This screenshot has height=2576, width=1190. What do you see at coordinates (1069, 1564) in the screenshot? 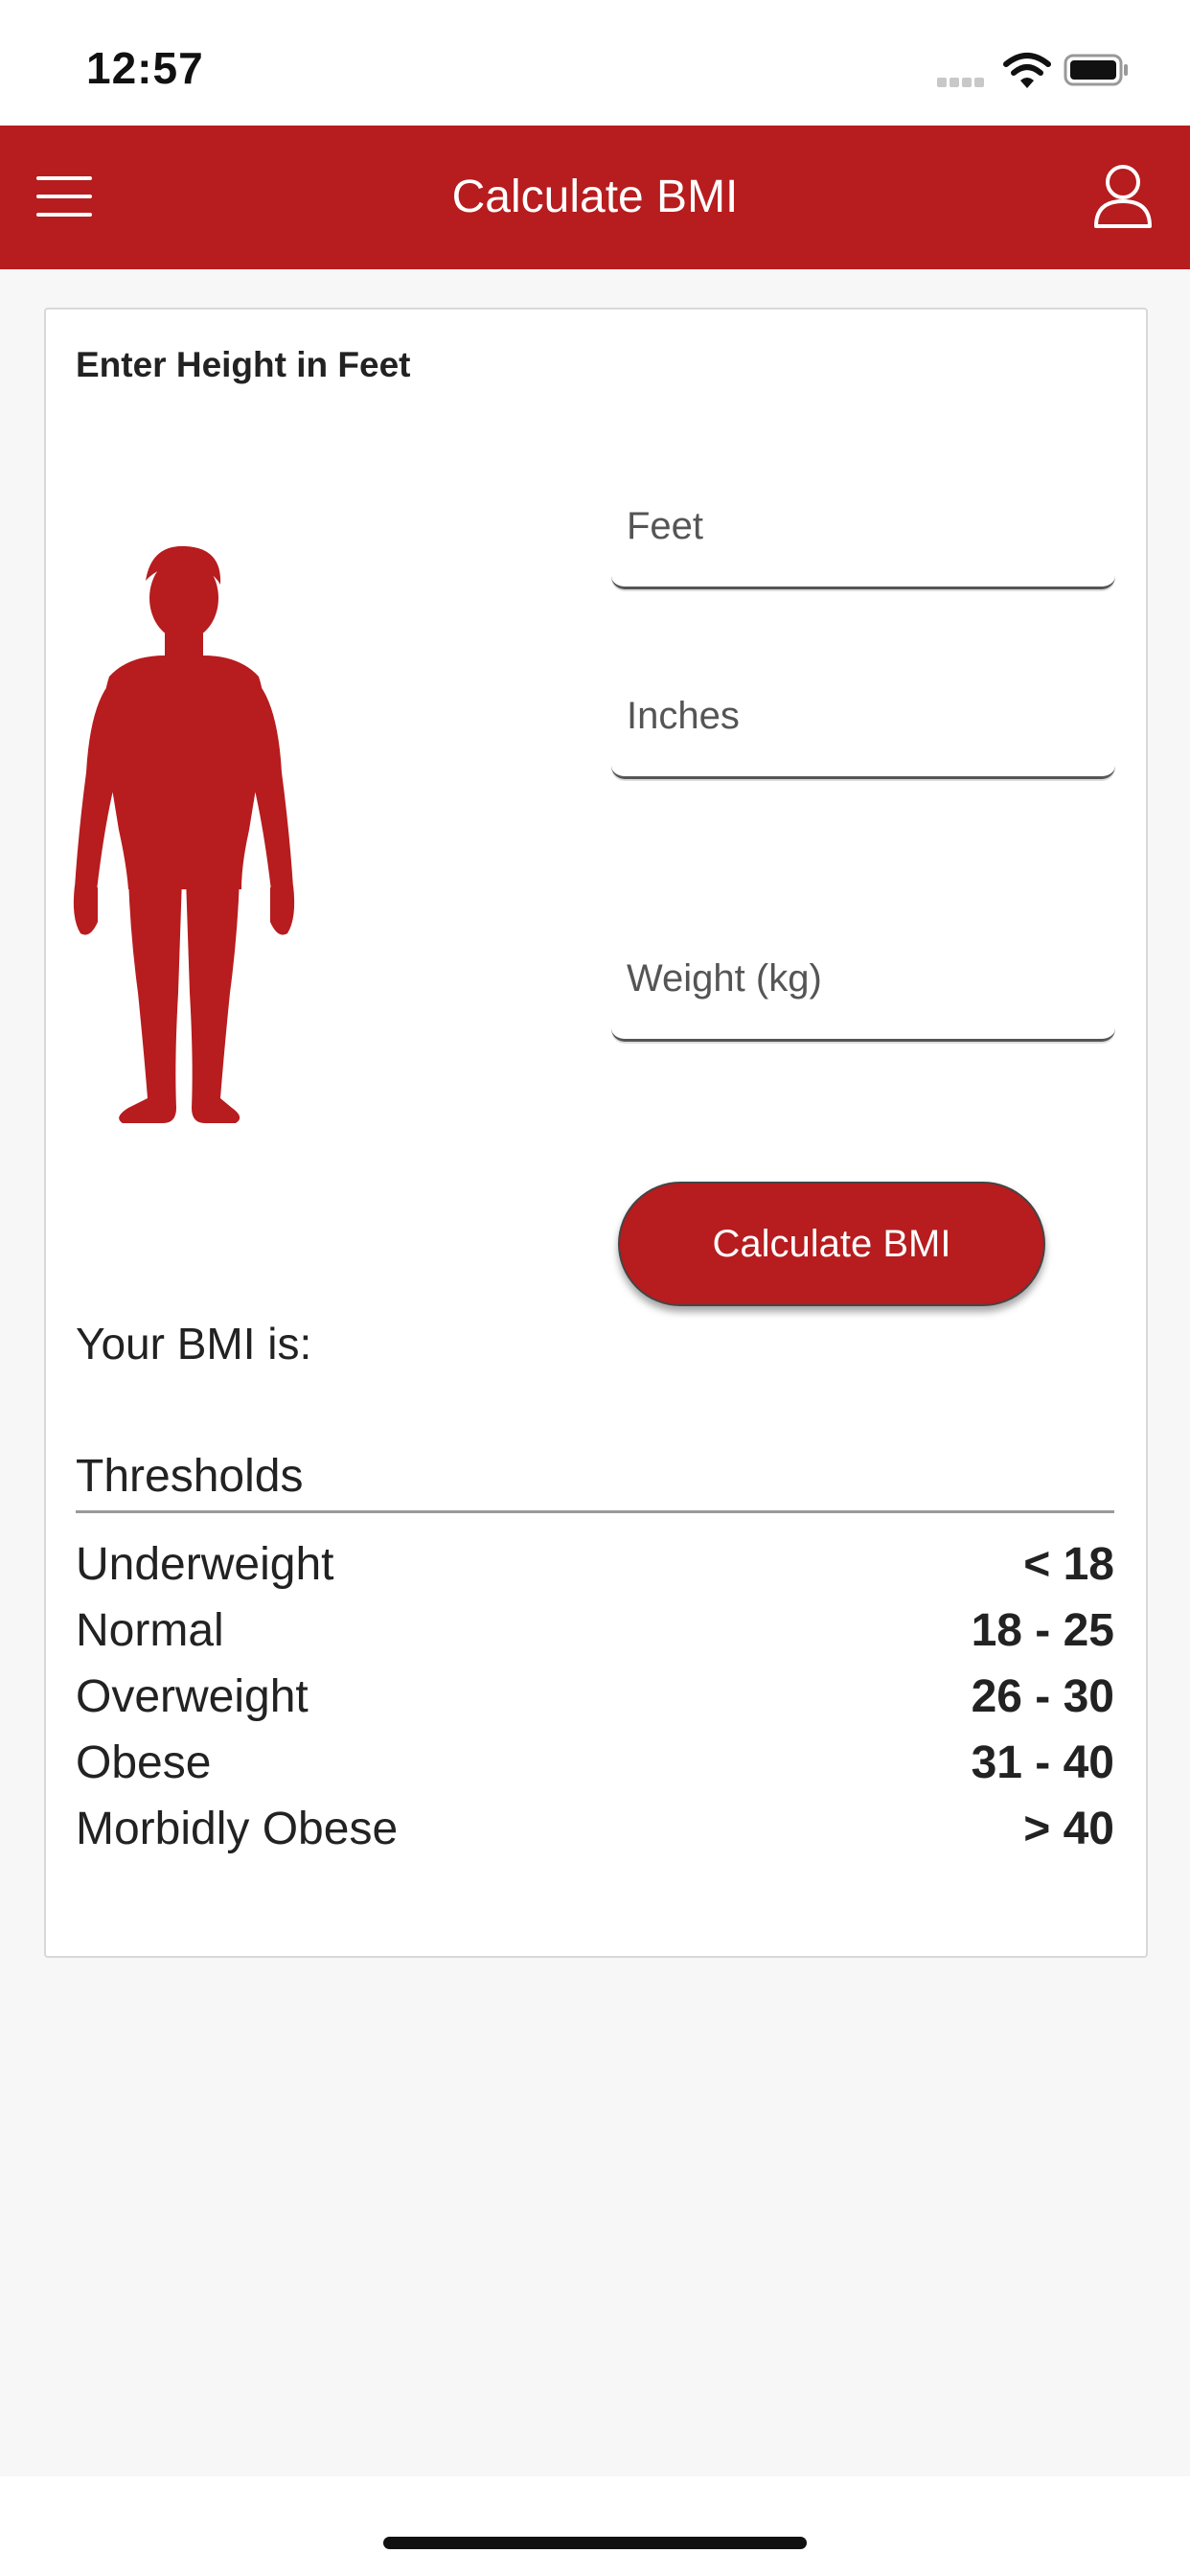
I see `threshold-value: < 18` at bounding box center [1069, 1564].